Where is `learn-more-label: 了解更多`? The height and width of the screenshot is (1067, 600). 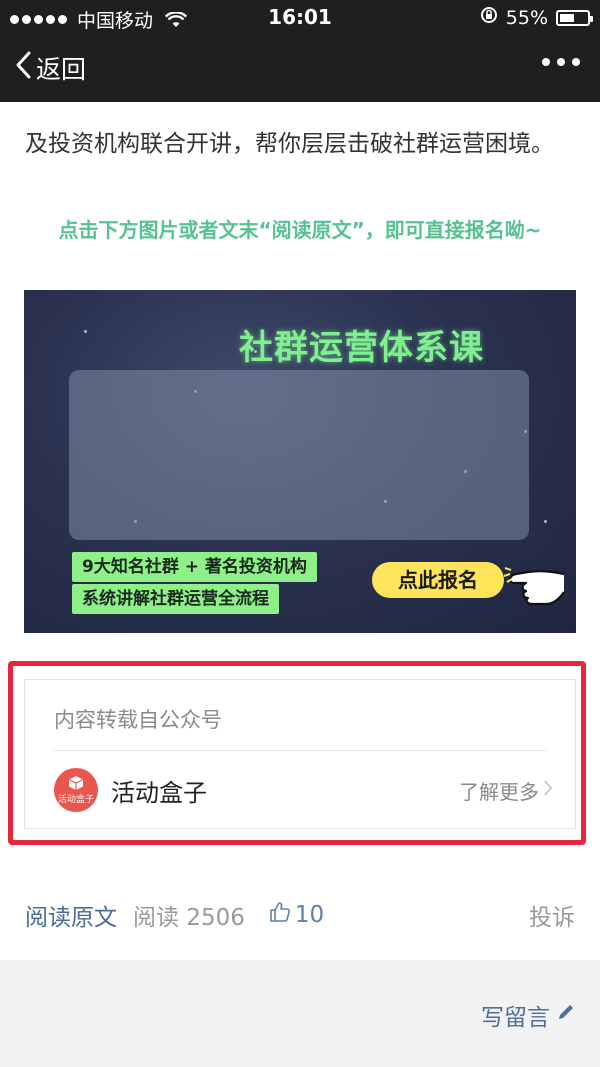 learn-more-label: 了解更多 is located at coordinates (499, 791).